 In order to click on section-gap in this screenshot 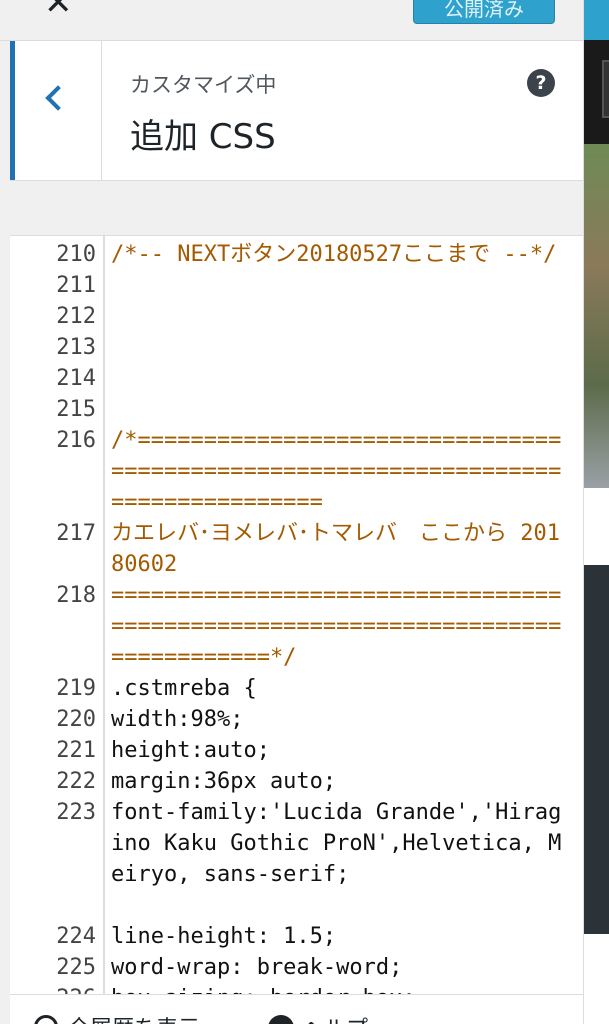, I will do `click(296, 208)`.